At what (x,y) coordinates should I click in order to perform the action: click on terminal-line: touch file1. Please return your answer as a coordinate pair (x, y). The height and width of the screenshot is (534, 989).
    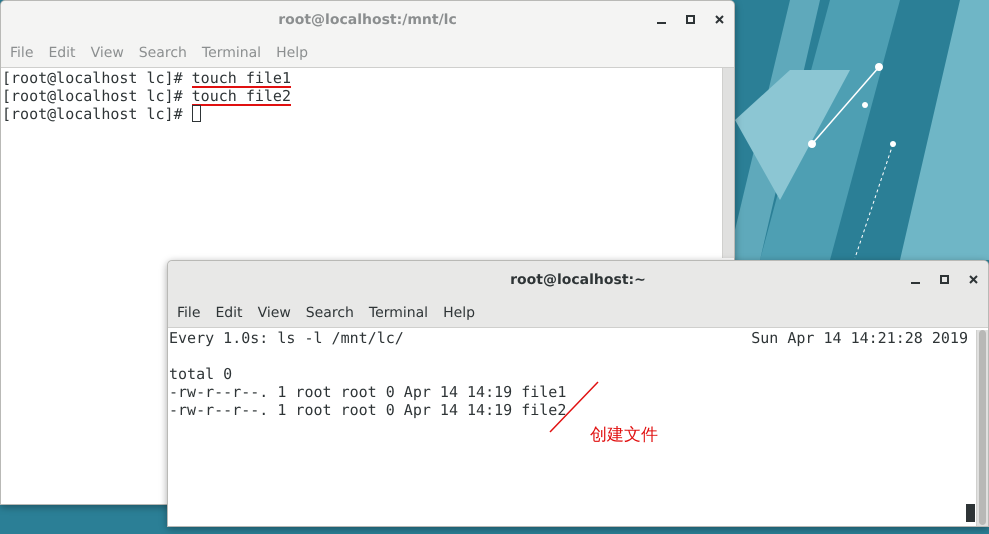
    Looking at the image, I should click on (241, 78).